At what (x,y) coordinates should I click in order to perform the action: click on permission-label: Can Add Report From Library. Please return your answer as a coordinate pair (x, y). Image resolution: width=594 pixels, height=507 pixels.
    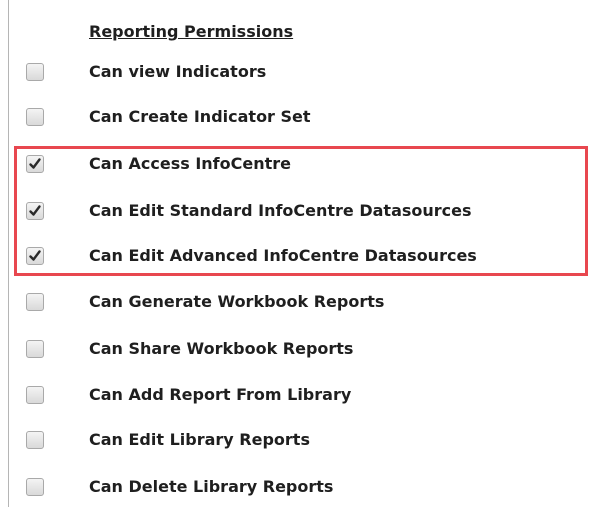
    Looking at the image, I should click on (220, 394).